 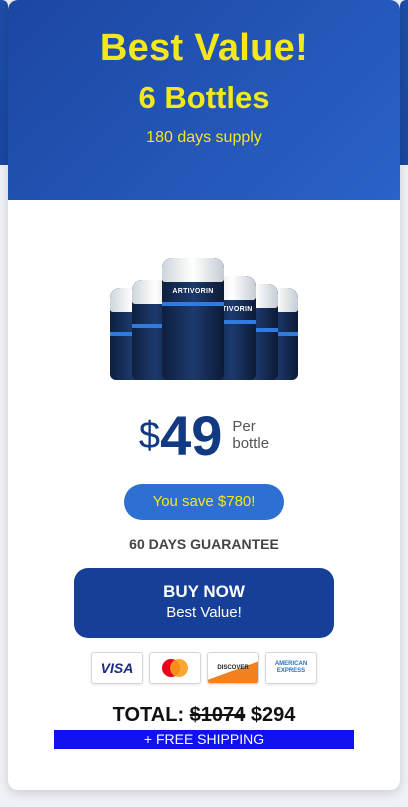 What do you see at coordinates (193, 319) in the screenshot?
I see `bottle-front: ARTIVORIN` at bounding box center [193, 319].